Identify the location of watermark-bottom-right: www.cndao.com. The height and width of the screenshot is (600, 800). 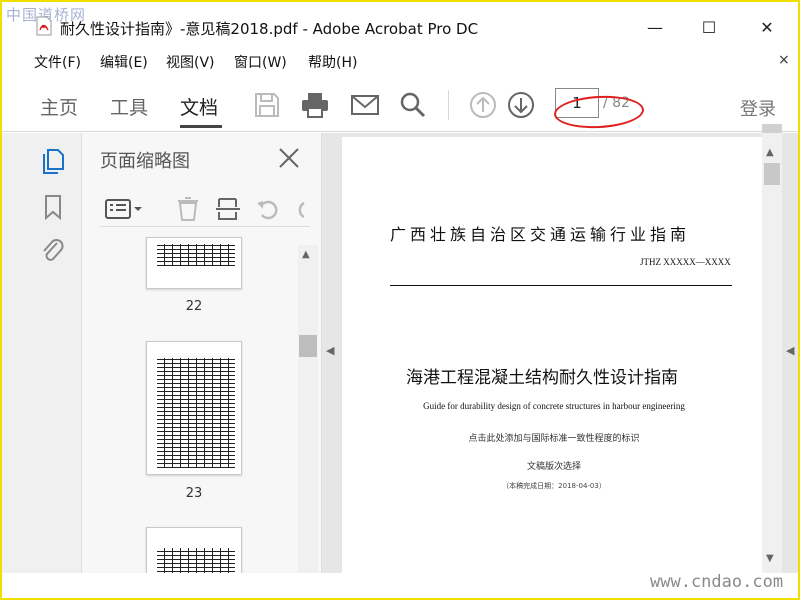
(717, 582).